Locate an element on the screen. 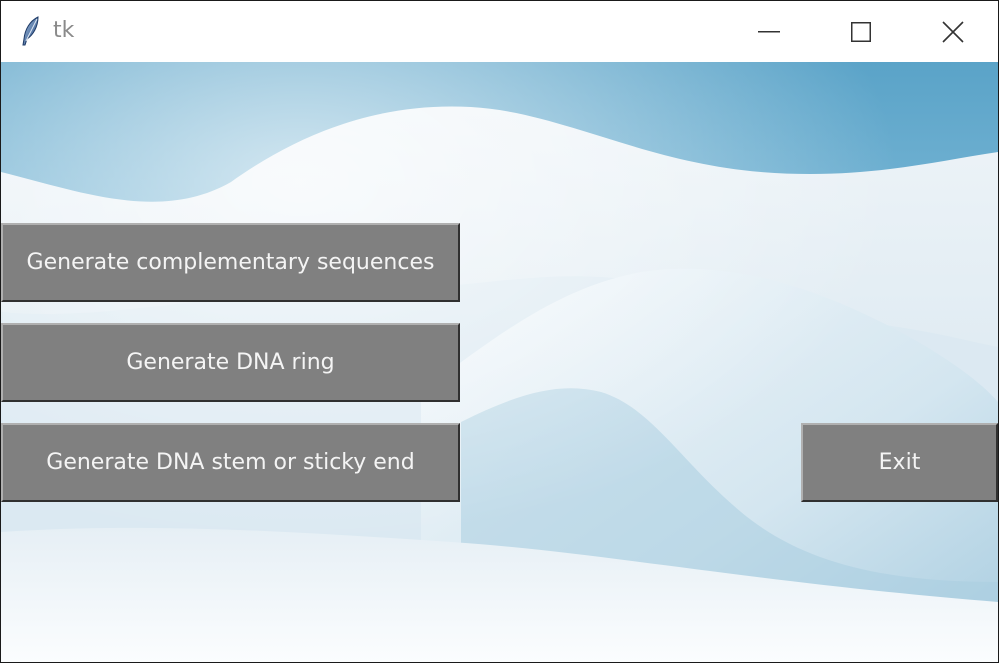  generate-dna-ring-button: Generate DNA ring is located at coordinates (230, 362).